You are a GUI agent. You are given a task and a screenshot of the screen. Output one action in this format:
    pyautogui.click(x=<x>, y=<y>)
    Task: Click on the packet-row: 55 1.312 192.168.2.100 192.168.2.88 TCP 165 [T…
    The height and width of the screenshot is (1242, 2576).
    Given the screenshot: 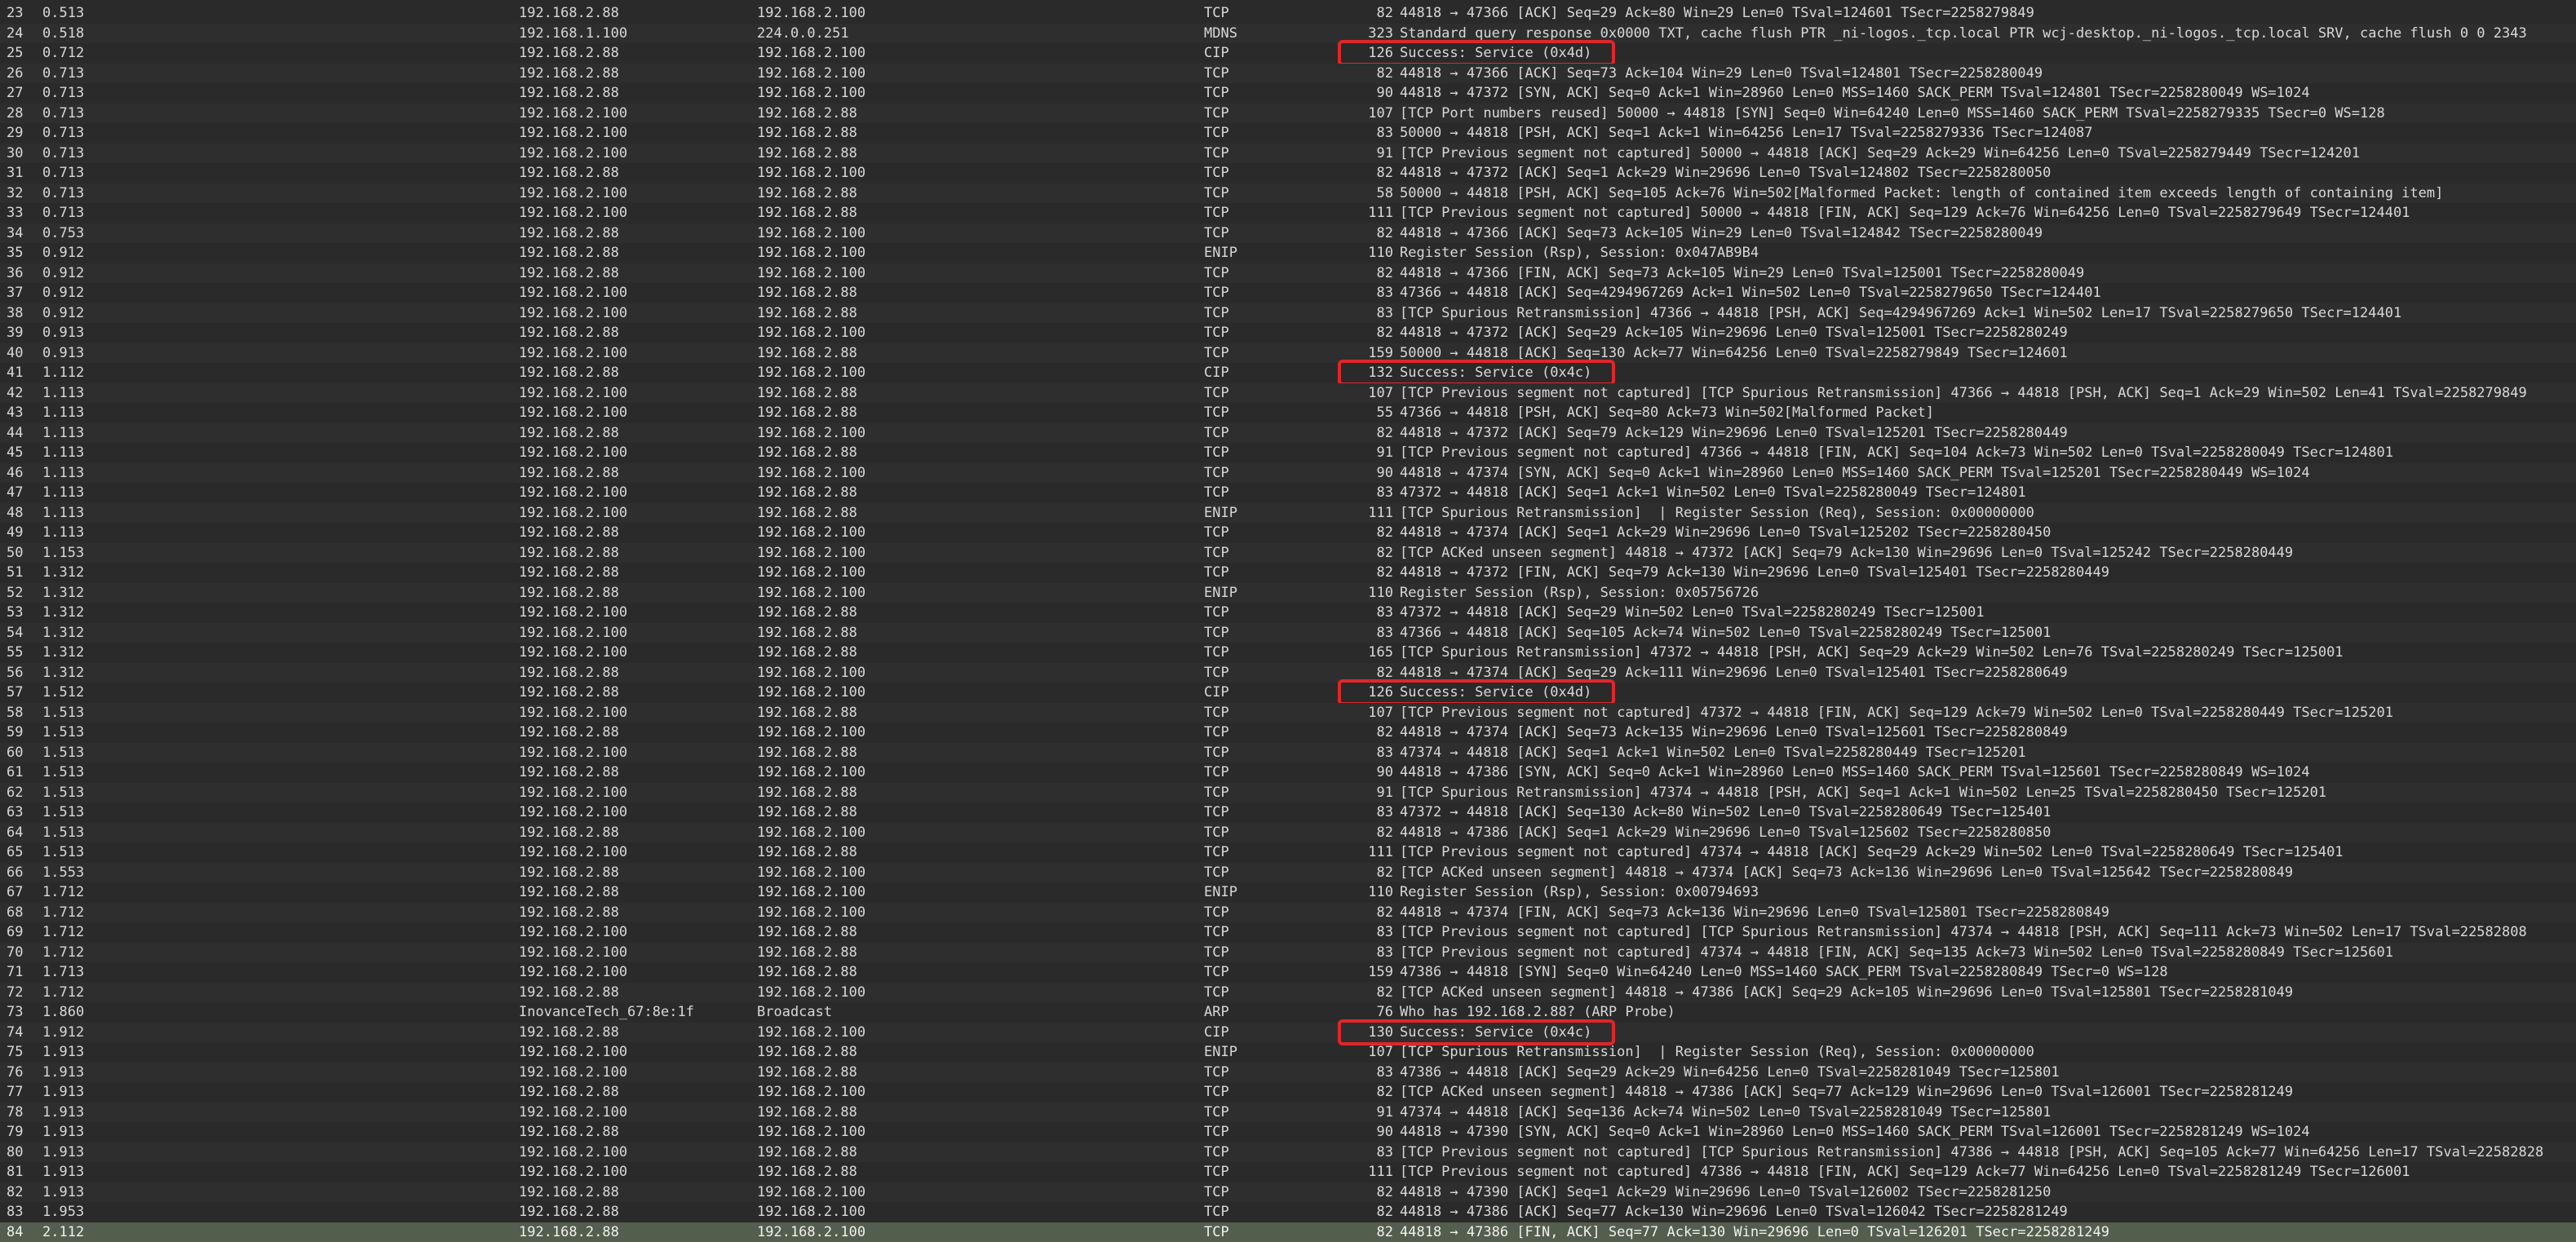 What is the action you would take?
    pyautogui.click(x=1288, y=652)
    